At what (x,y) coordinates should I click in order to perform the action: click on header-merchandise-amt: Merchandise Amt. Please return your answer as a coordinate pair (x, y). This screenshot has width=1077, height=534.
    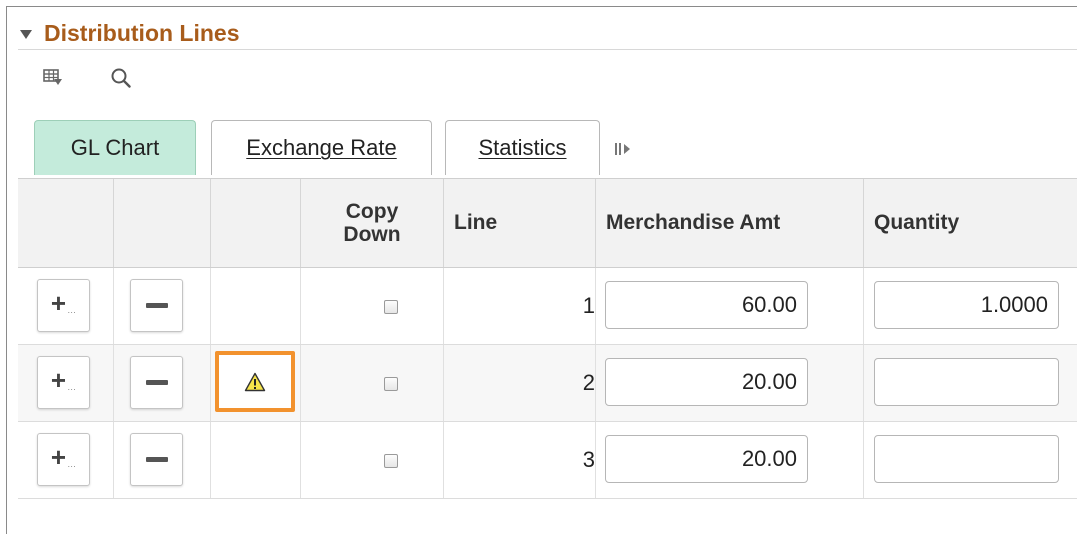
    Looking at the image, I should click on (730, 223).